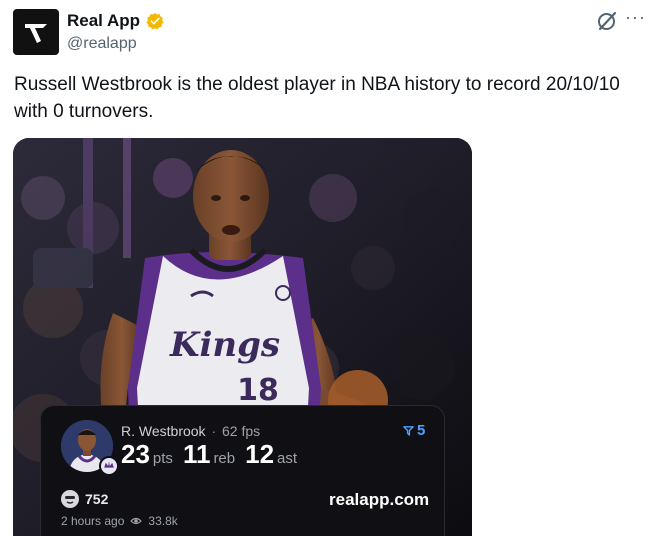 The height and width of the screenshot is (536, 660). Describe the element at coordinates (196, 454) in the screenshot. I see `rebounds-value: 11` at that location.